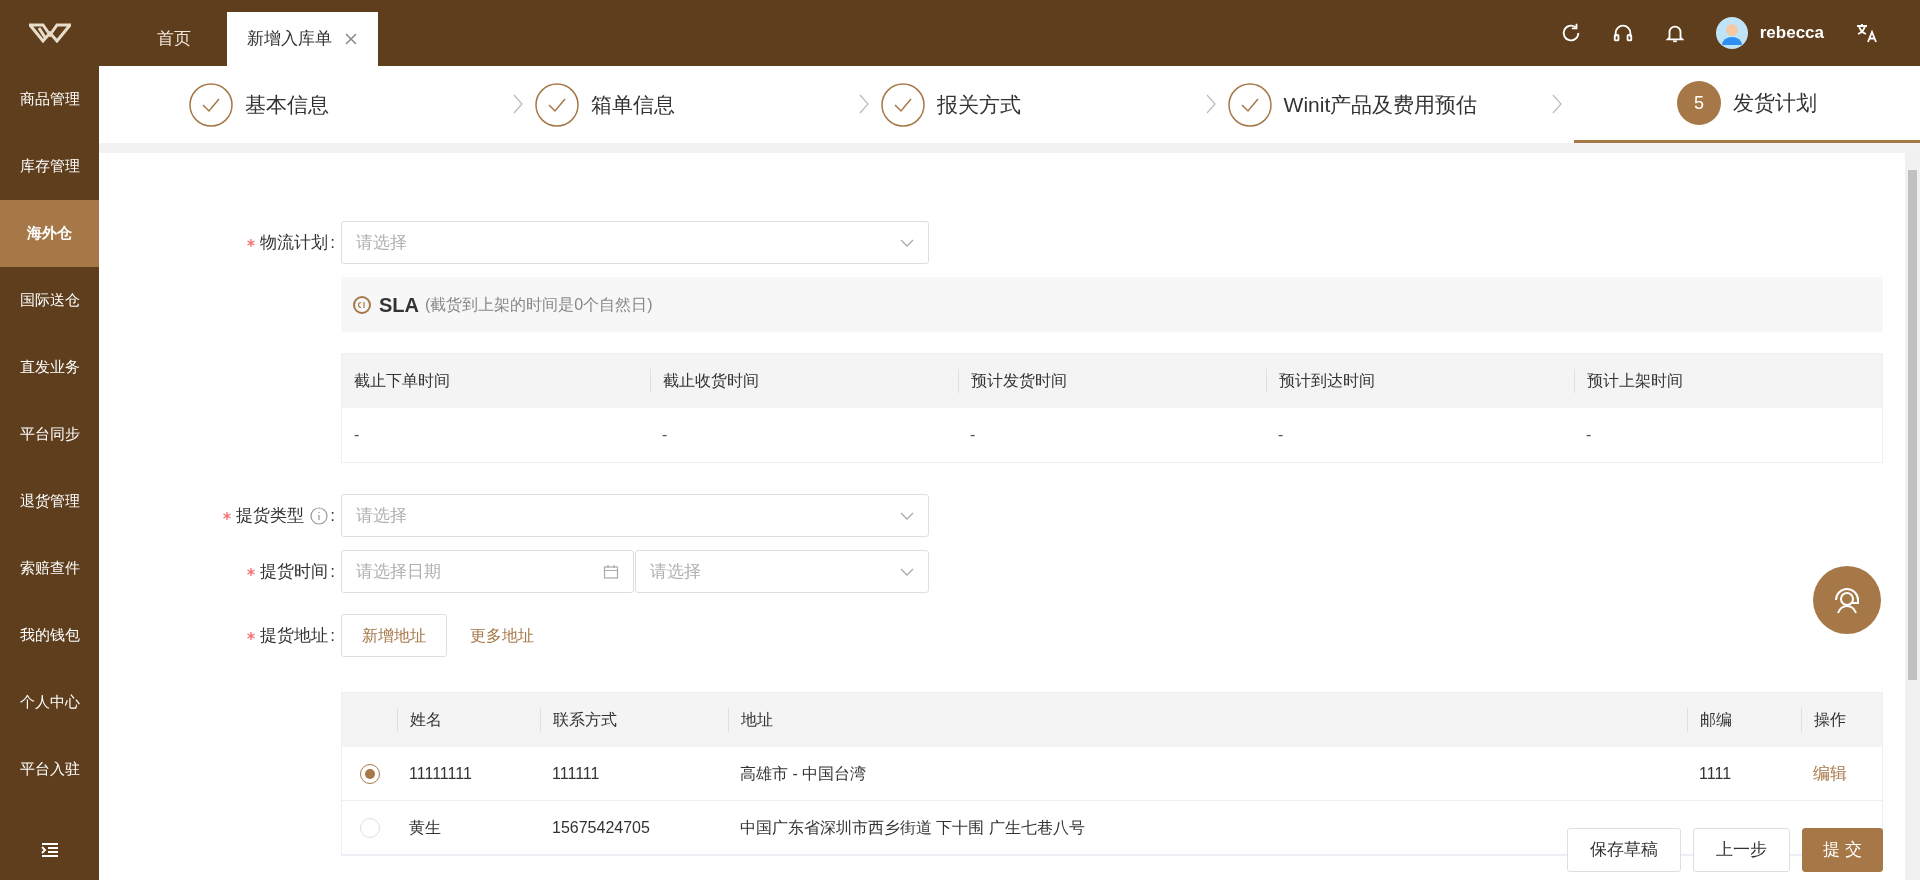 This screenshot has width=1920, height=880. What do you see at coordinates (319, 515) in the screenshot?
I see `info-icon` at bounding box center [319, 515].